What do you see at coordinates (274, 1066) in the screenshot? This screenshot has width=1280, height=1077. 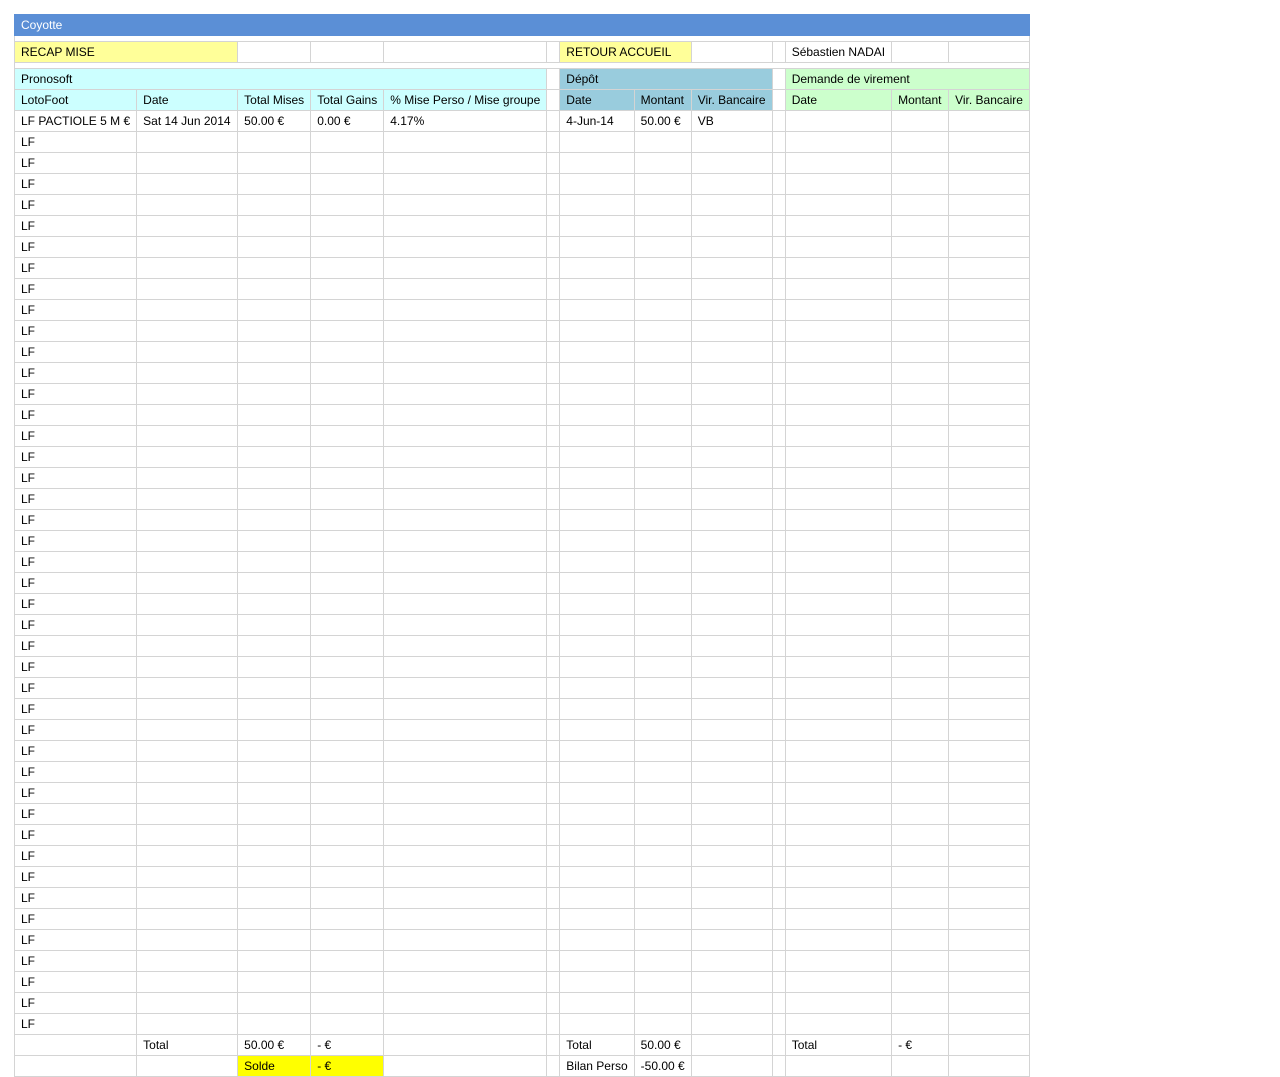 I see `solde-label: Solde` at bounding box center [274, 1066].